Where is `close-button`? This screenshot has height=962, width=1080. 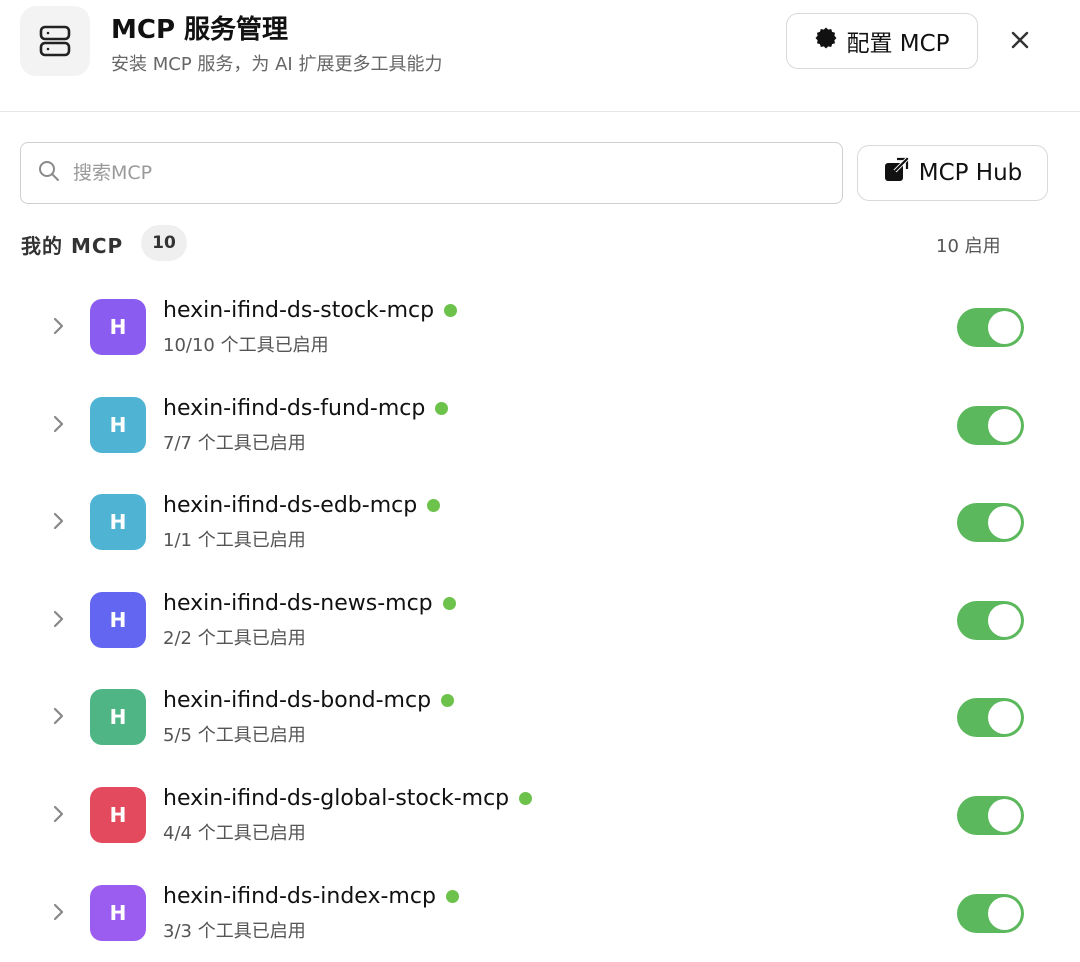 close-button is located at coordinates (1020, 42).